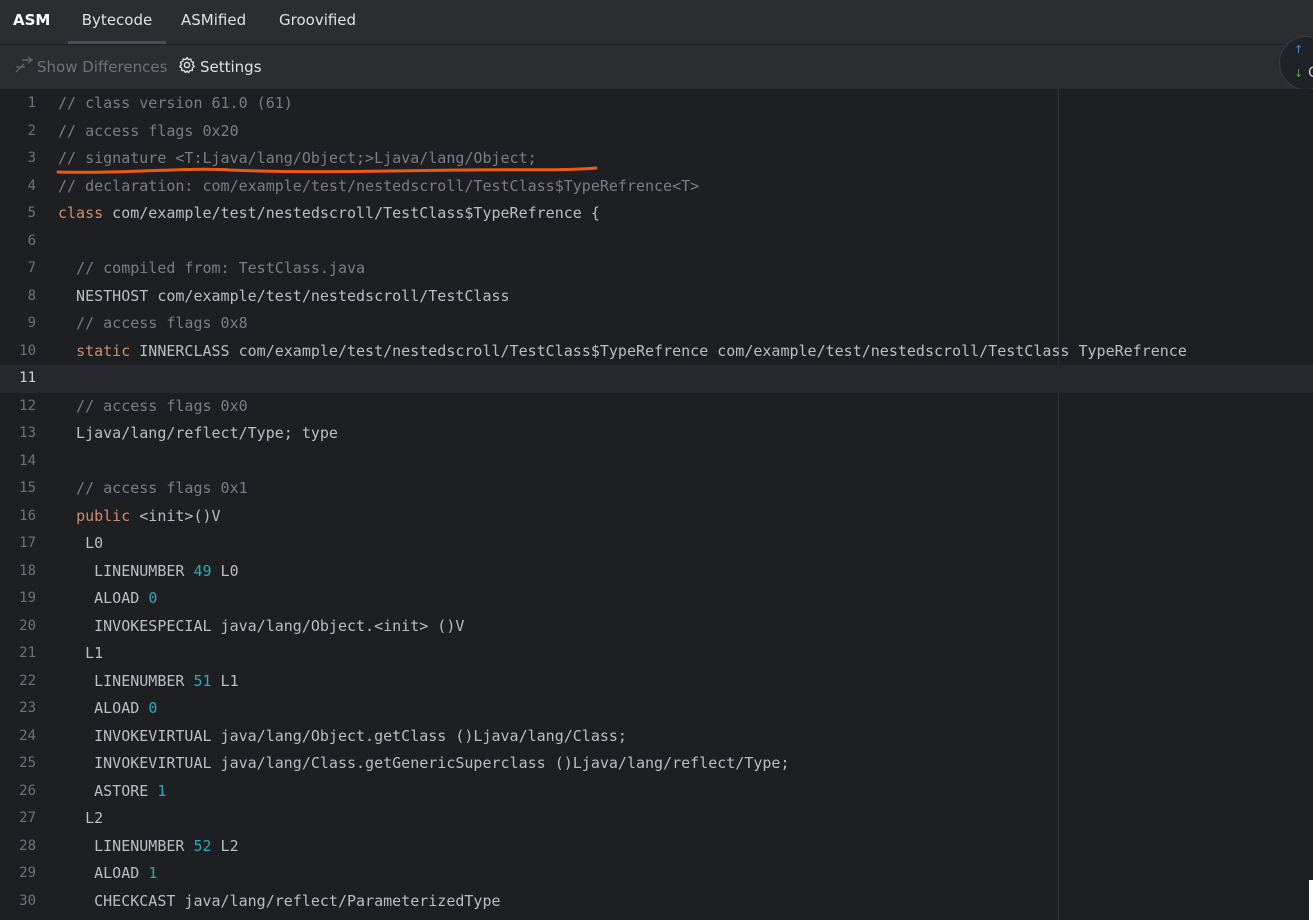  What do you see at coordinates (198, 433) in the screenshot?
I see `code-text: Ljava/lang/reflect/Type; type` at bounding box center [198, 433].